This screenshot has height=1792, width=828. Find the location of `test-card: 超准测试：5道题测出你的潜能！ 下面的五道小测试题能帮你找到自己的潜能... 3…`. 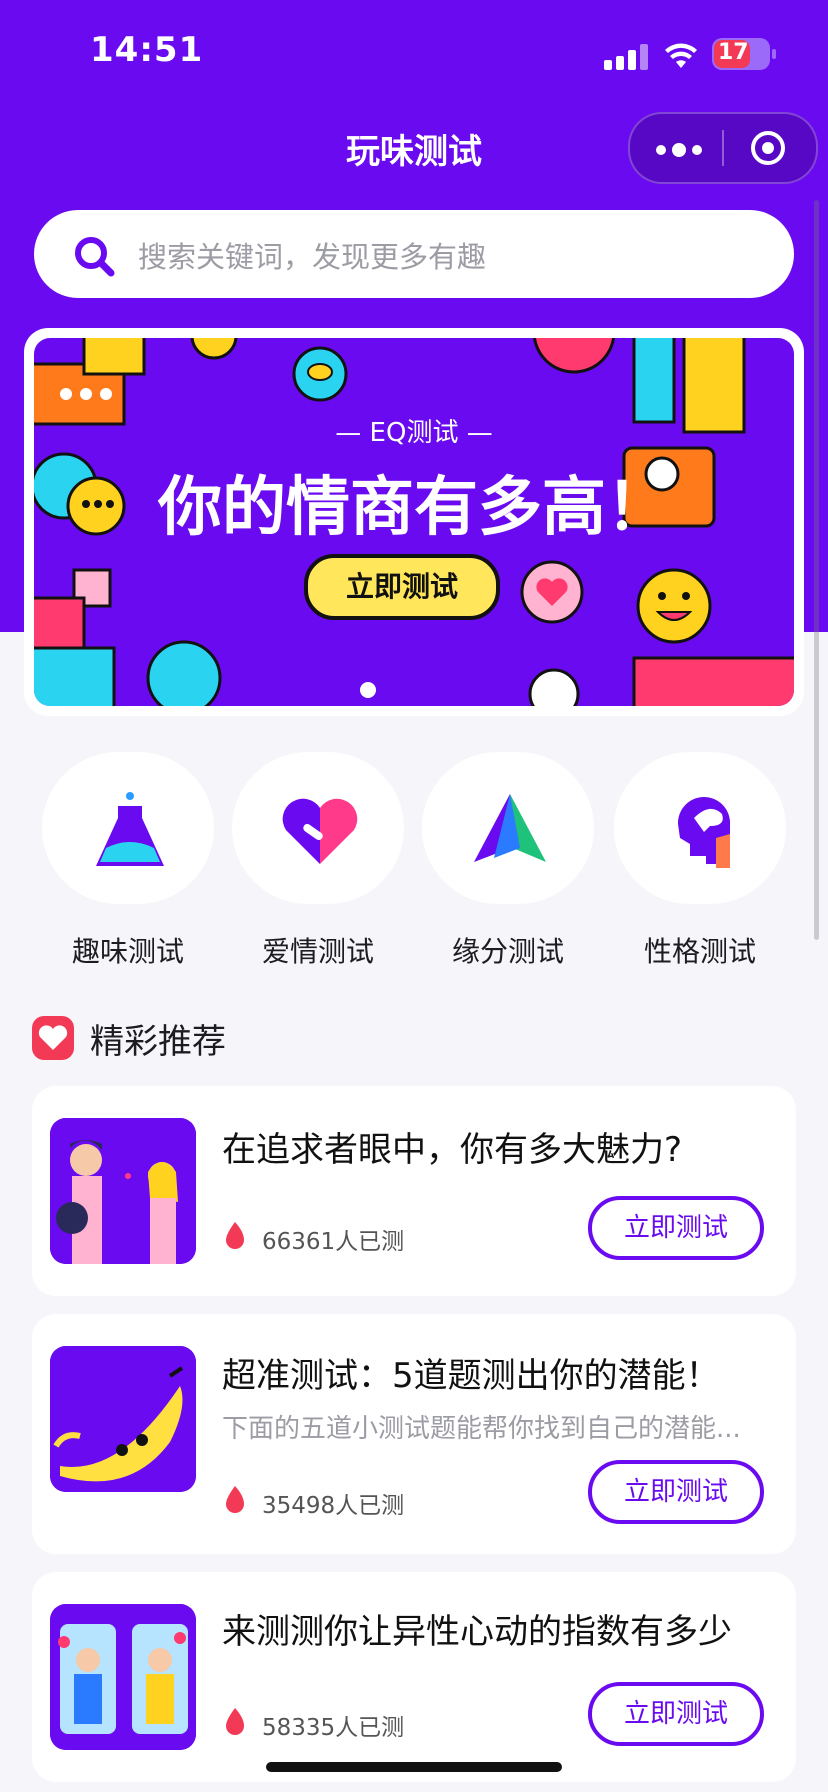

test-card: 超准测试：5道题测出你的潜能！ 下面的五道小测试题能帮你找到自己的潜能... 3… is located at coordinates (414, 1434).